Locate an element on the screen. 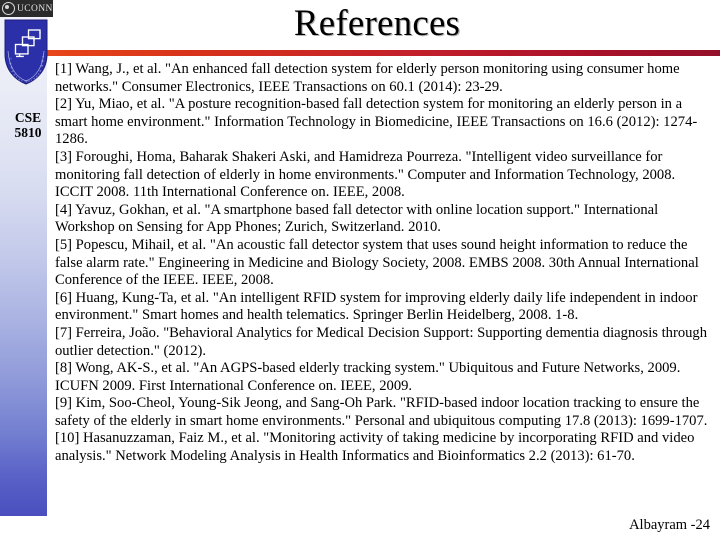 The width and height of the screenshot is (720, 540). slide-footer: Albayram -24 is located at coordinates (669, 525).